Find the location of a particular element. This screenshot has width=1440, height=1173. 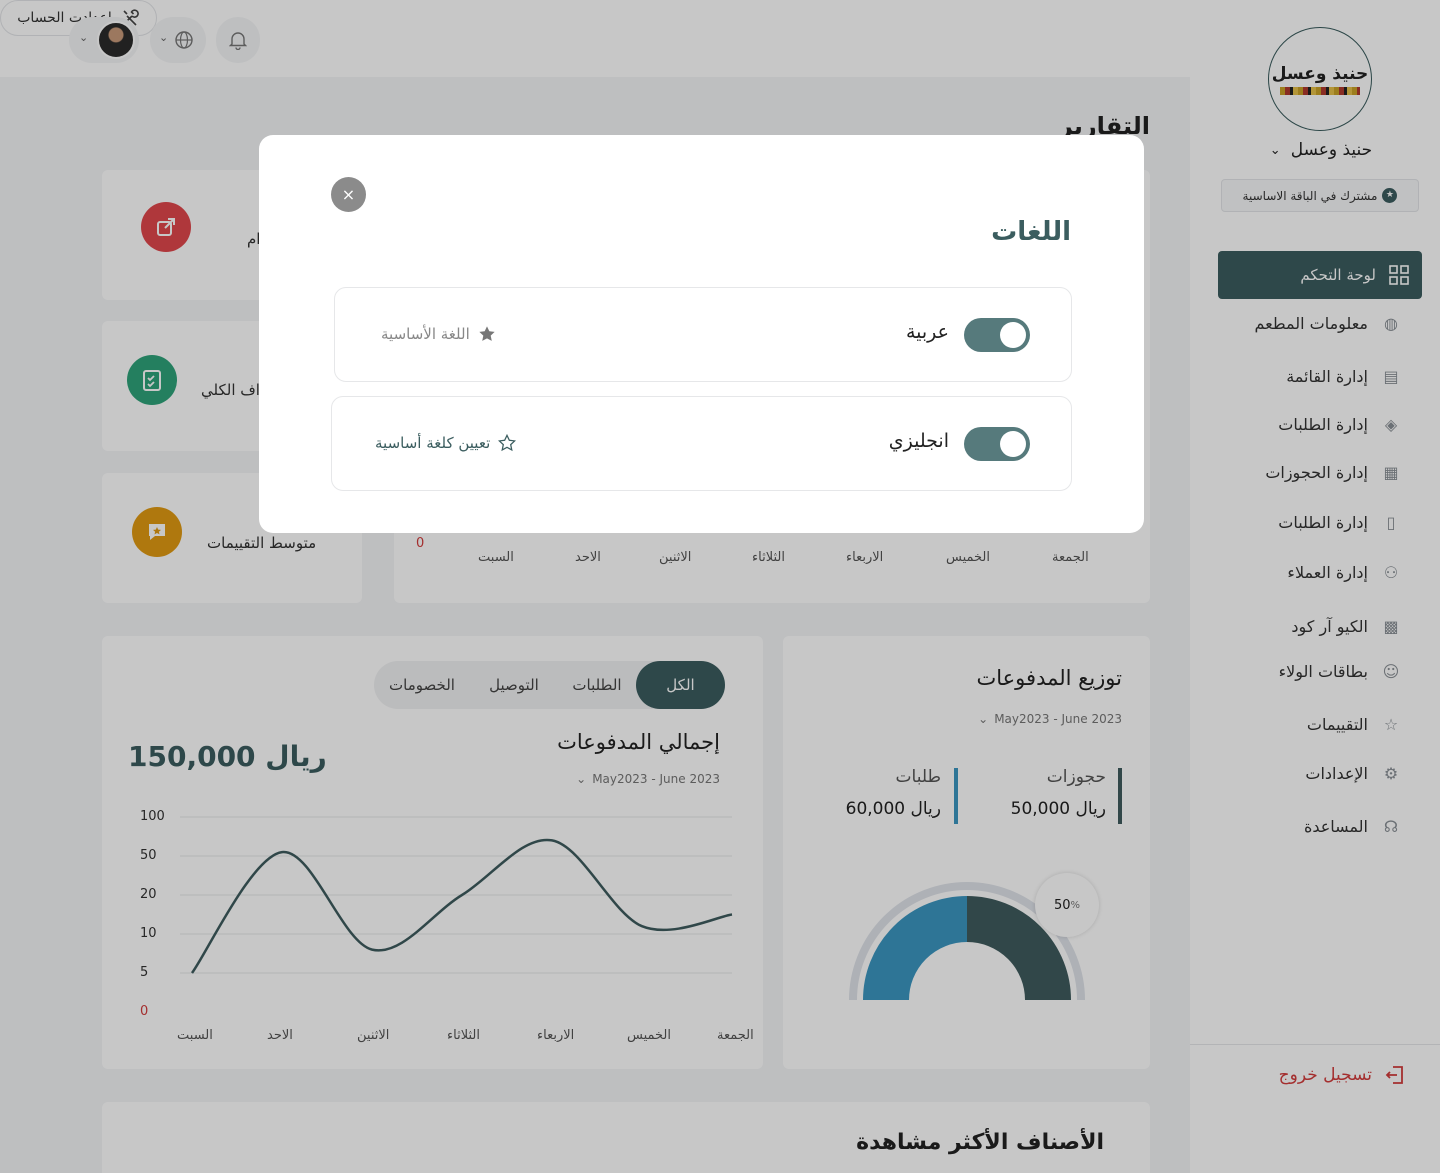

primary-language-label: اللغة الأساسية is located at coordinates (438, 334).